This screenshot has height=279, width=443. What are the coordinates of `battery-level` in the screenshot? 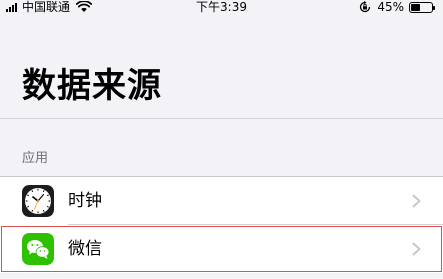 It's located at (415, 7).